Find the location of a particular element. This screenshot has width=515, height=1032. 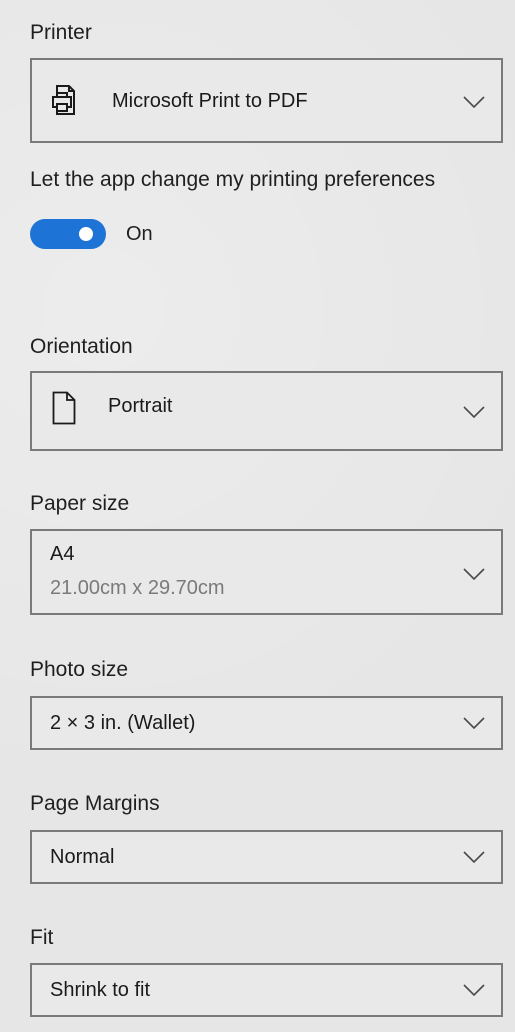

paper-size-label: Paper size is located at coordinates (80, 503).